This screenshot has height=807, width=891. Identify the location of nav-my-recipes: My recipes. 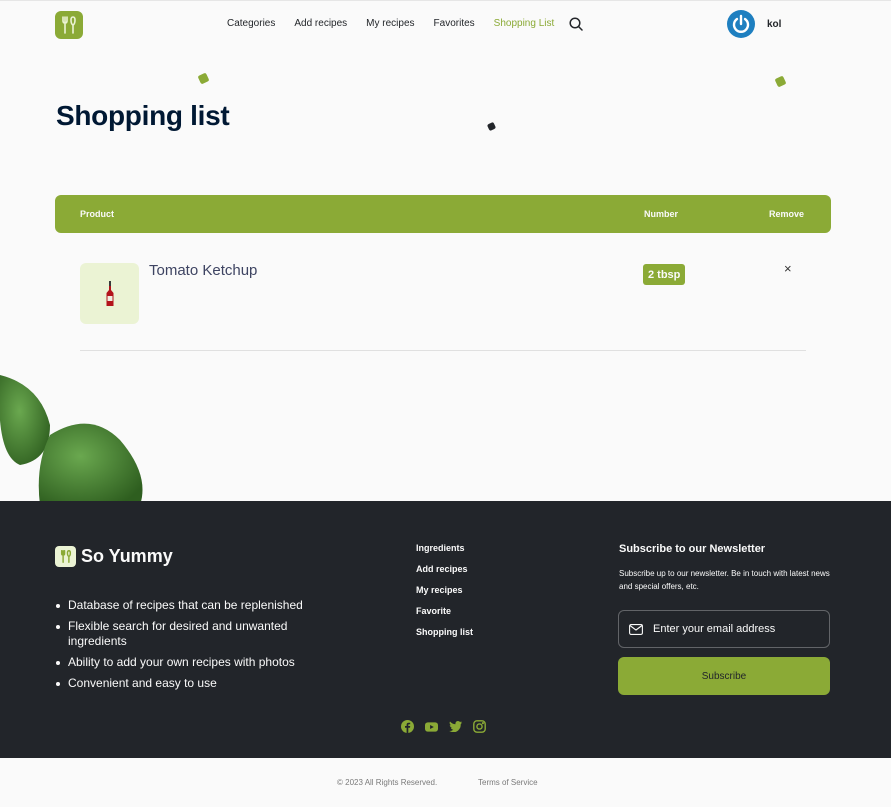
(390, 23).